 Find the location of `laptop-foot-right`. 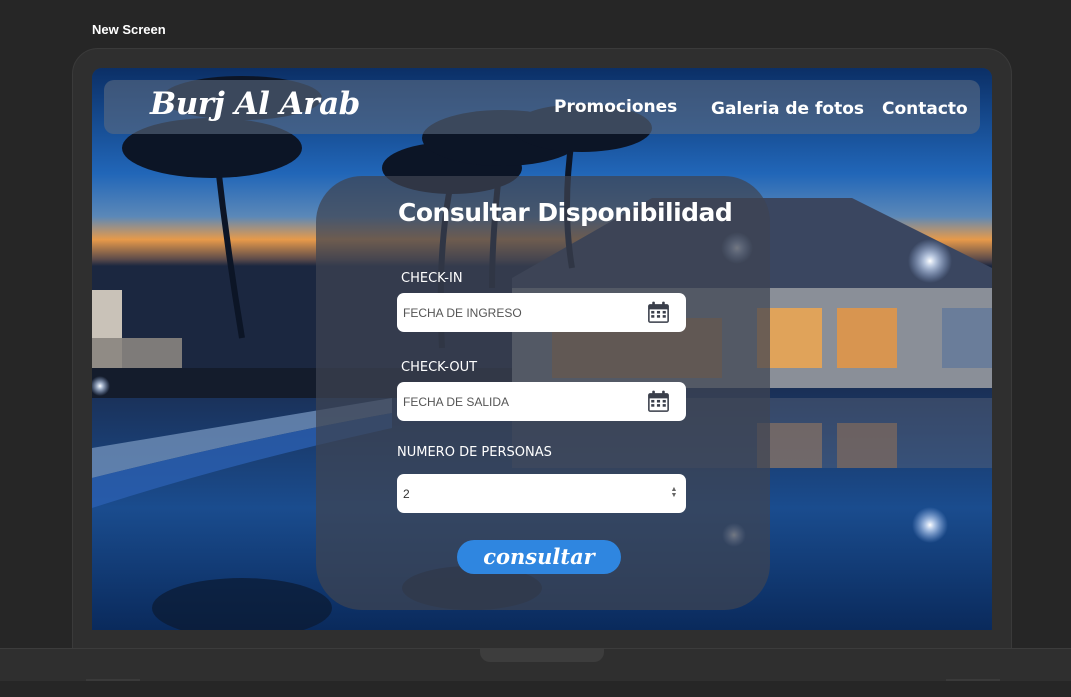

laptop-foot-right is located at coordinates (973, 680).